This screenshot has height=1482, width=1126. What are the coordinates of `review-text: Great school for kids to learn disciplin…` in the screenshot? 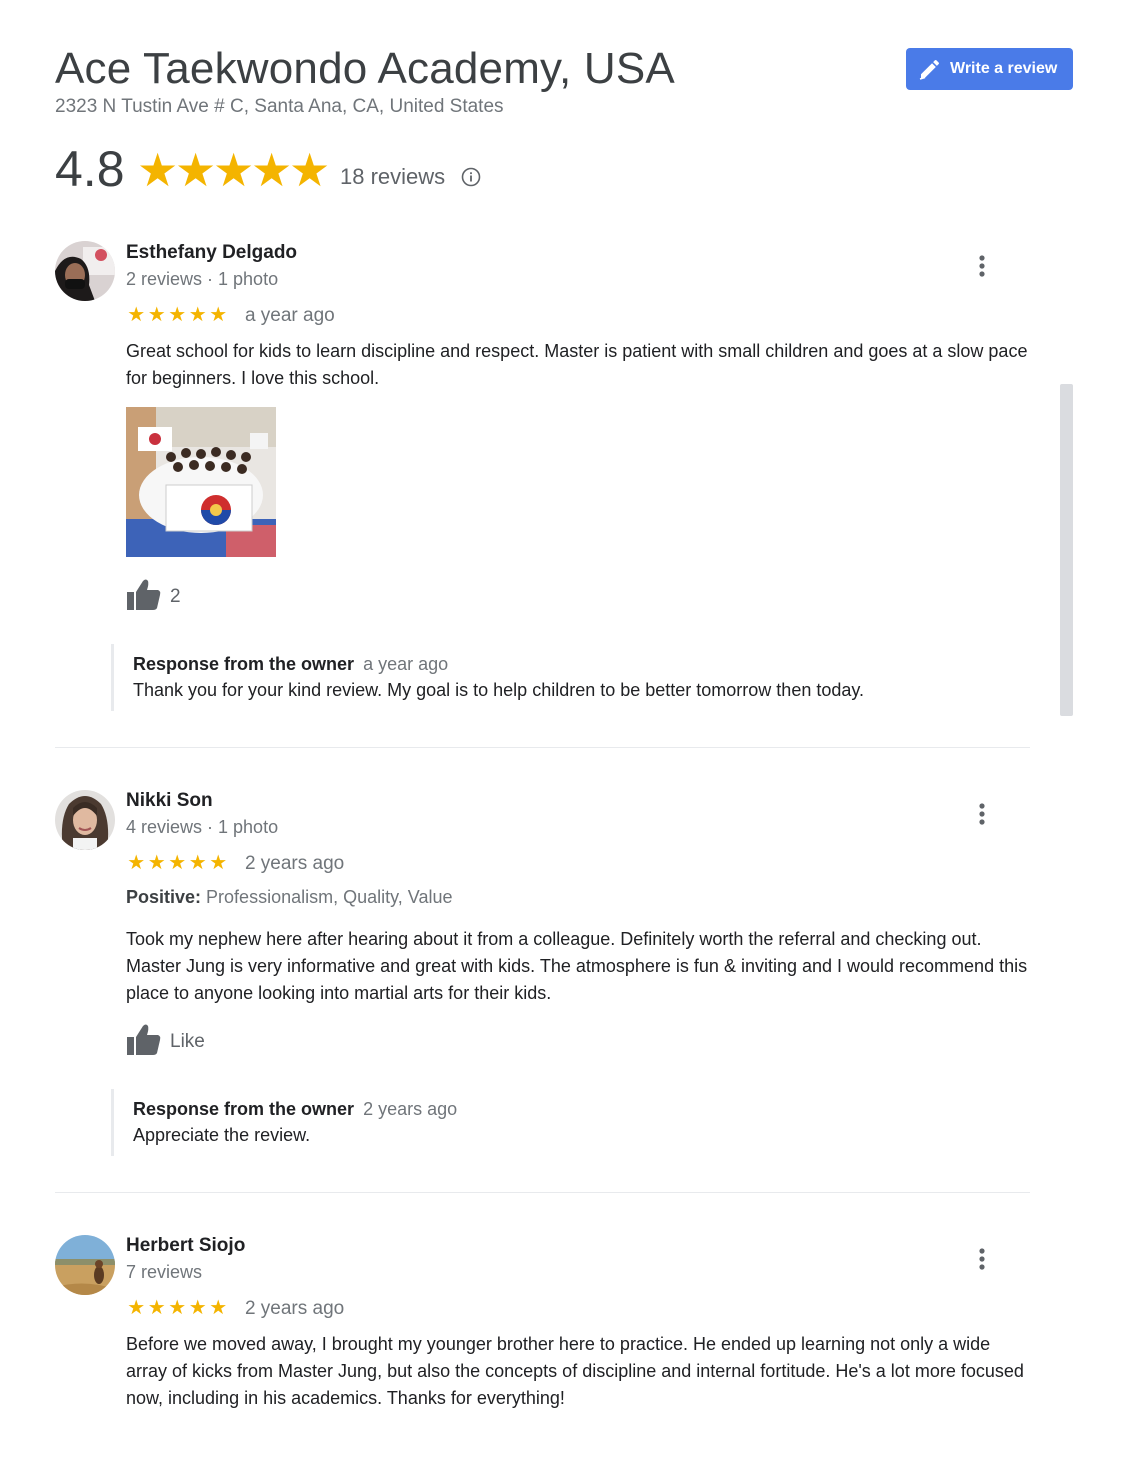 It's located at (577, 364).